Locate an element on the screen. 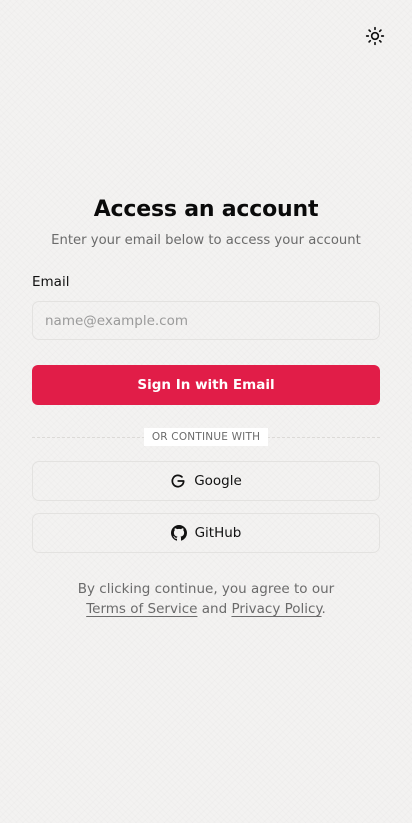  page-title: Access an account is located at coordinates (206, 209).